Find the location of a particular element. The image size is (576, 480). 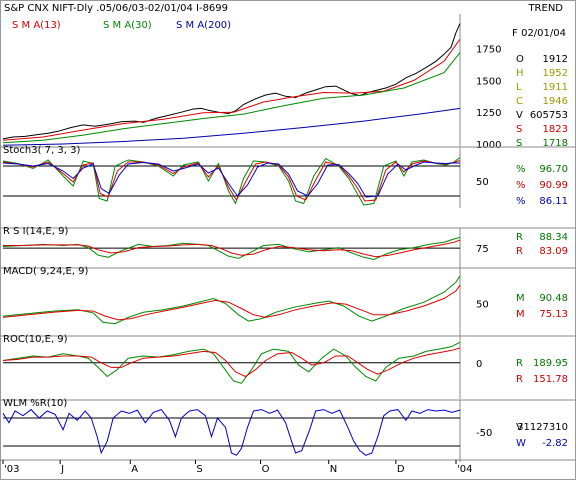

info-value: 96.70 is located at coordinates (553, 169).